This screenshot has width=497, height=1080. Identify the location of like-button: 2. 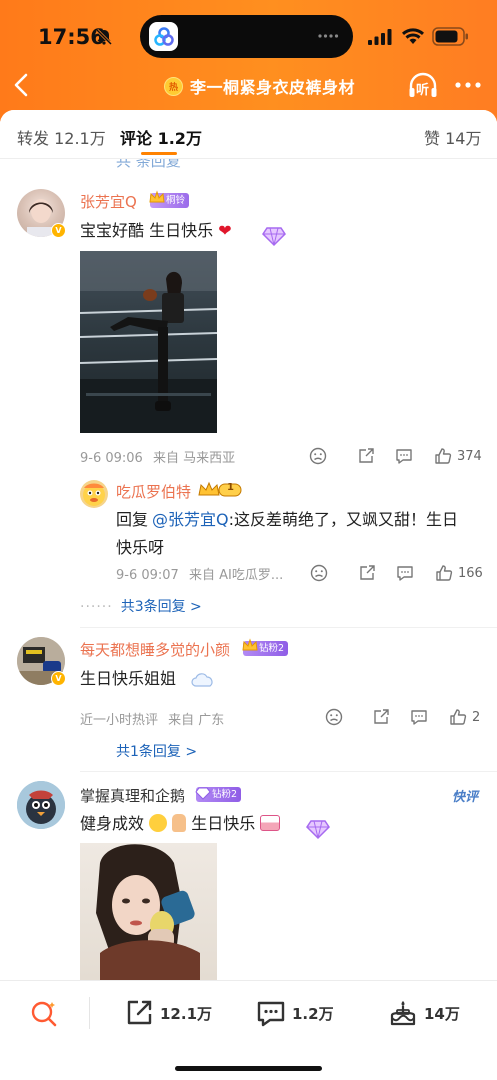
(464, 717).